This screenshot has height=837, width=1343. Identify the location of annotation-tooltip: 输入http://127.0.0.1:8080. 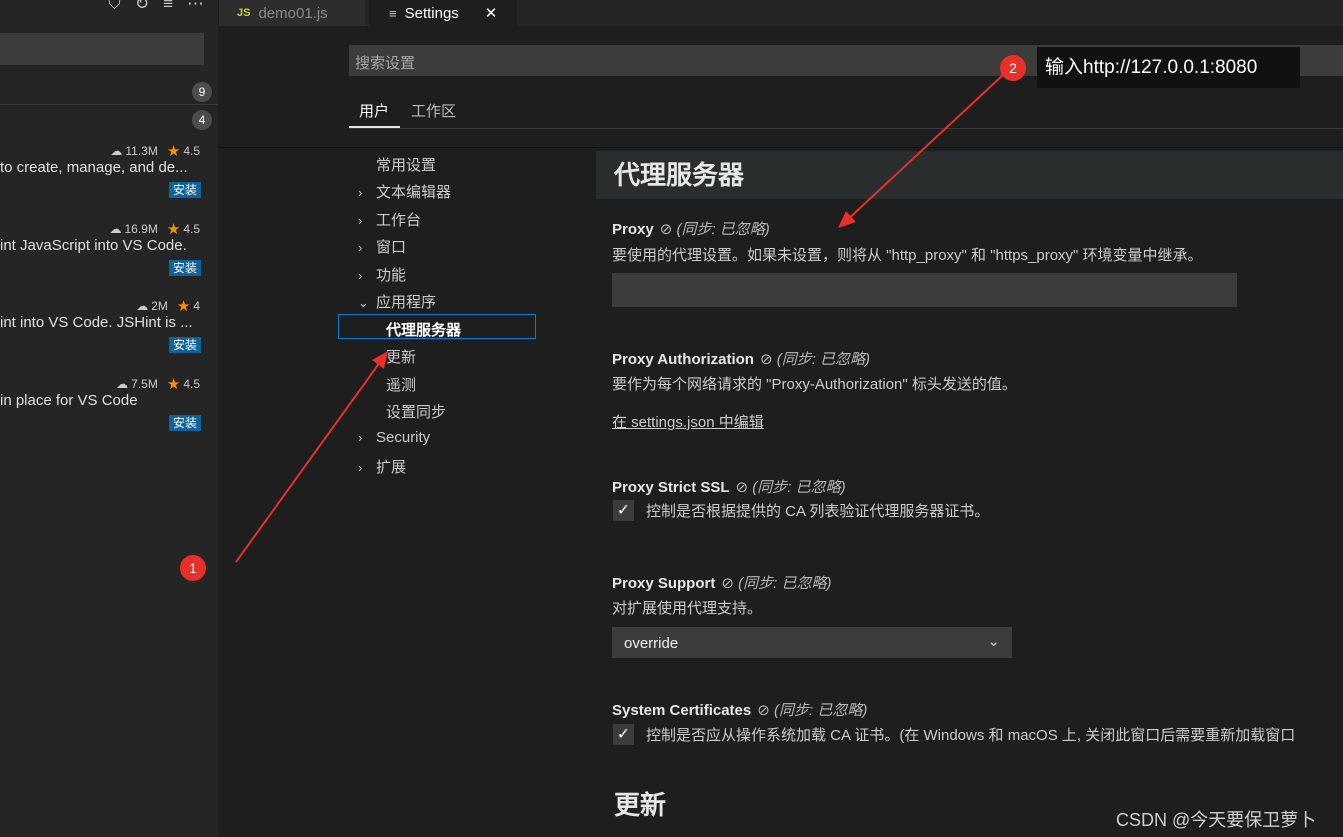
(1168, 67).